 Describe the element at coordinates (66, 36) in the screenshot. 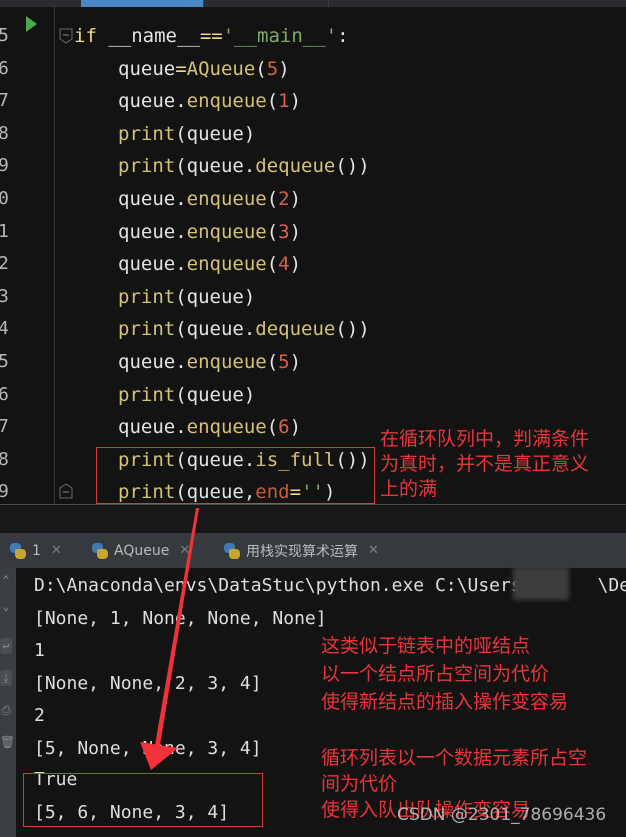

I see `fold-collapse-icon` at that location.